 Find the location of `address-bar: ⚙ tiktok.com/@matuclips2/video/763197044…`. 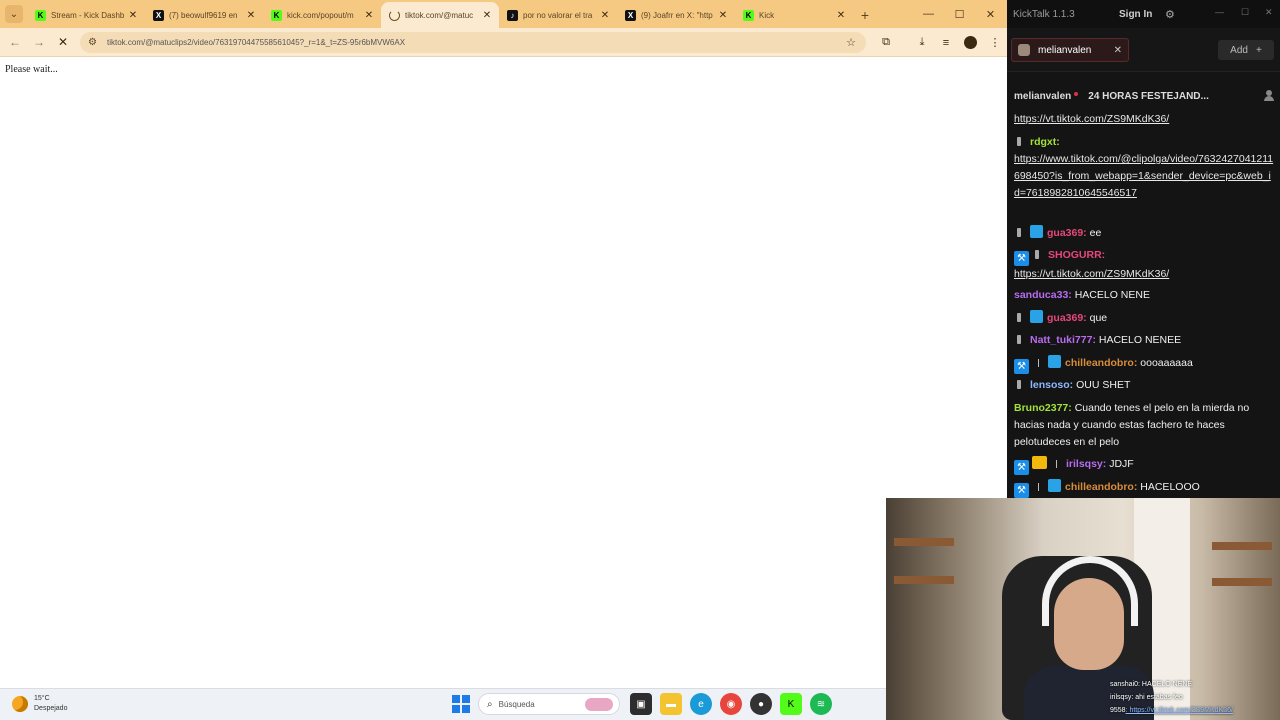

address-bar: ⚙ tiktok.com/@matuclips2/video/763197044… is located at coordinates (473, 42).